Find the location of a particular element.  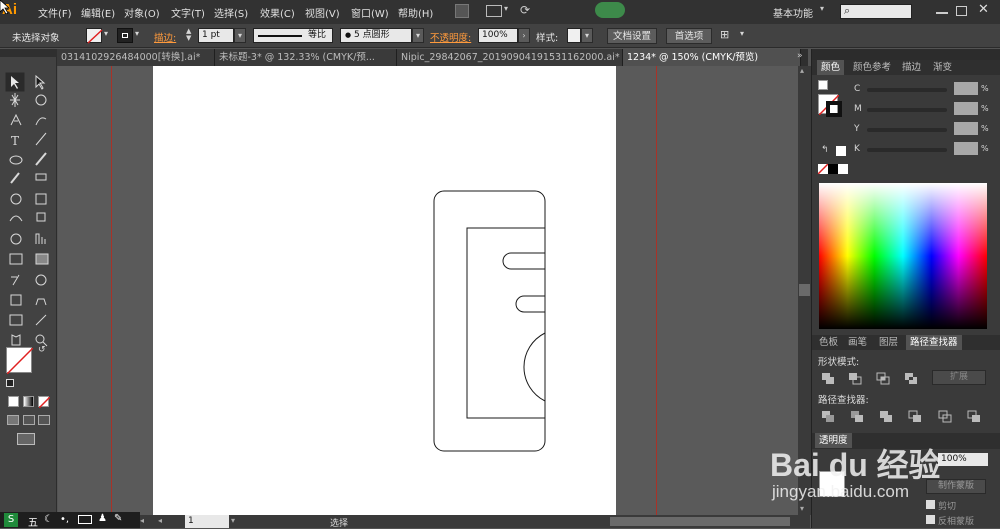

minimize-icon is located at coordinates (942, 13).